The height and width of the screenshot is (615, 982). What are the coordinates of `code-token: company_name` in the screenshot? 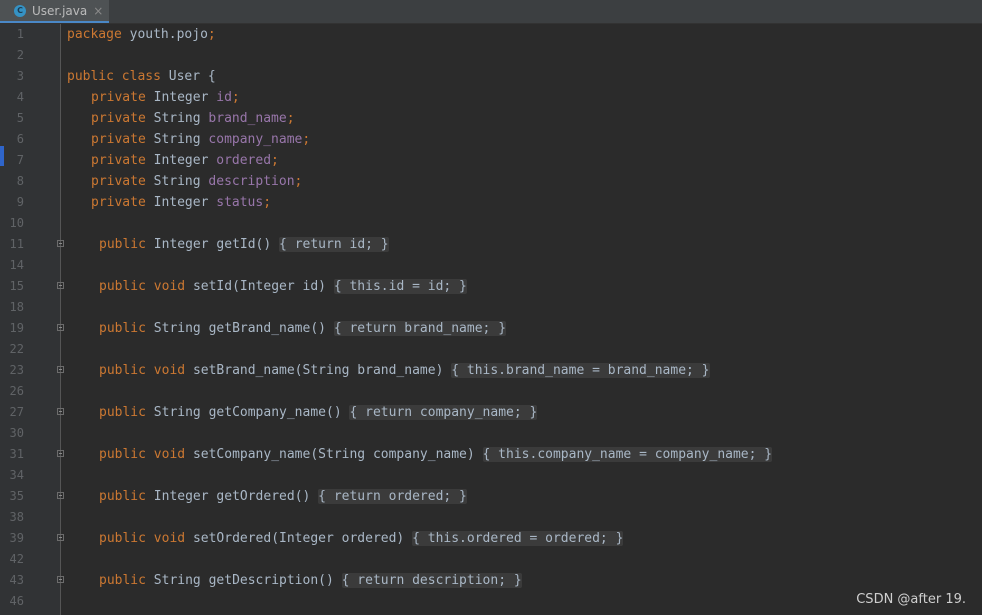 It's located at (255, 139).